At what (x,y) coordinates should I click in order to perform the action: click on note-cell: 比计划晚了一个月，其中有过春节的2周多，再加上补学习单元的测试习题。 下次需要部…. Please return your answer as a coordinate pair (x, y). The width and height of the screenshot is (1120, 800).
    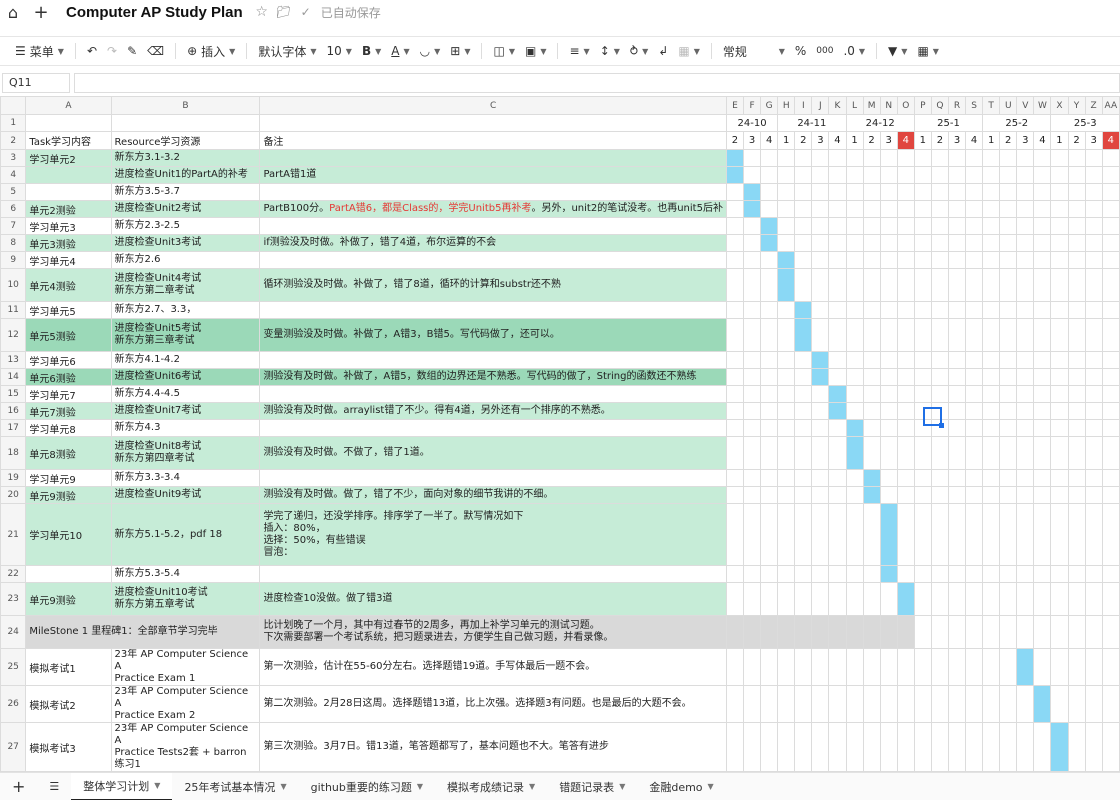
    Looking at the image, I should click on (493, 632).